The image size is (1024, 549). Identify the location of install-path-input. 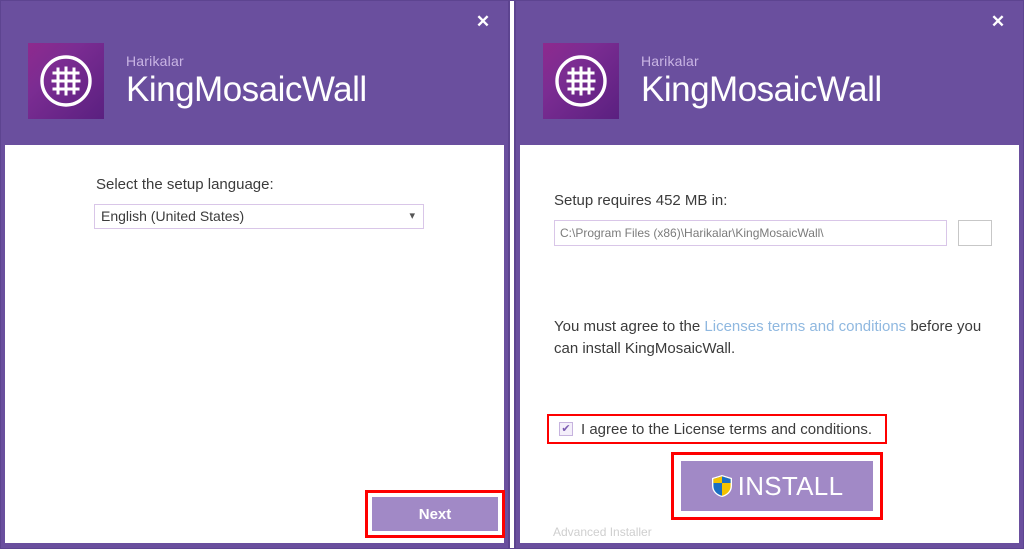
(750, 233).